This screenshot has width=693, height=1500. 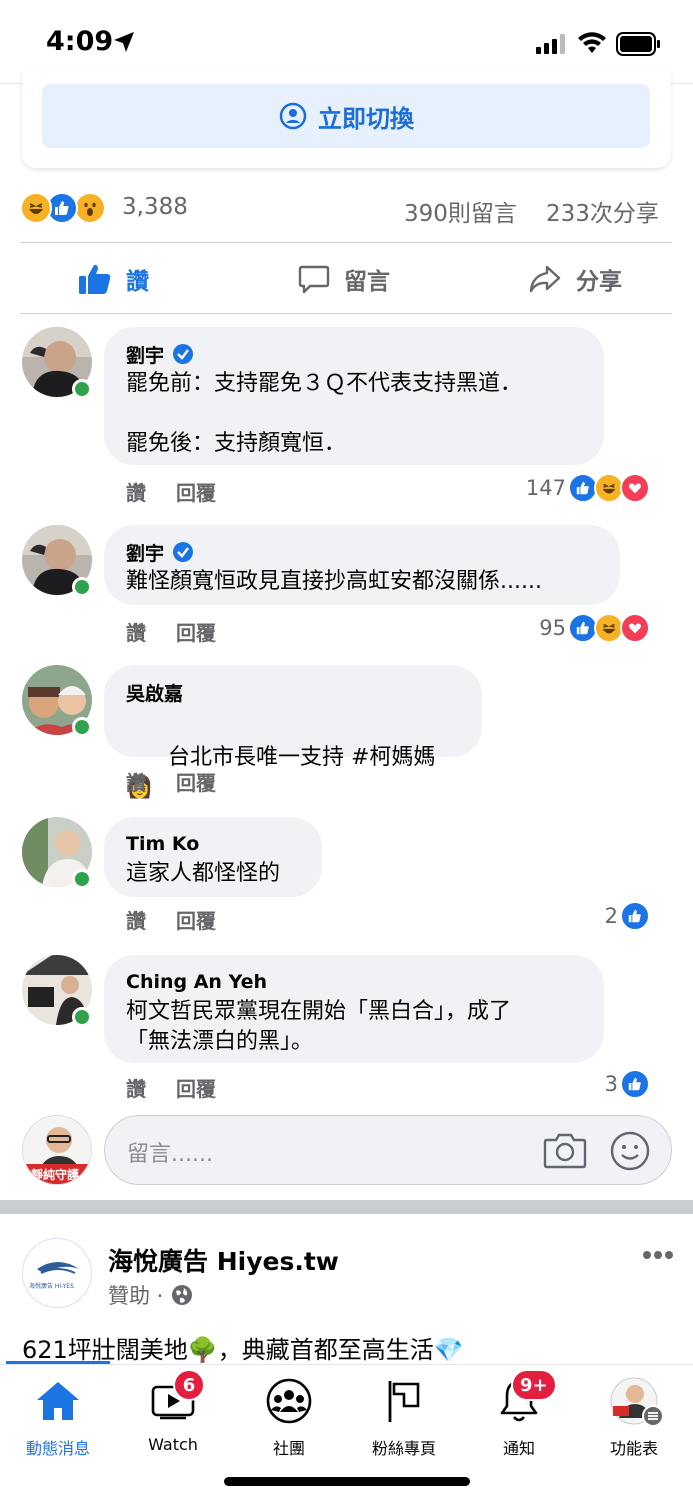 I want to click on switch-now-button: 立即切換, so click(x=346, y=116).